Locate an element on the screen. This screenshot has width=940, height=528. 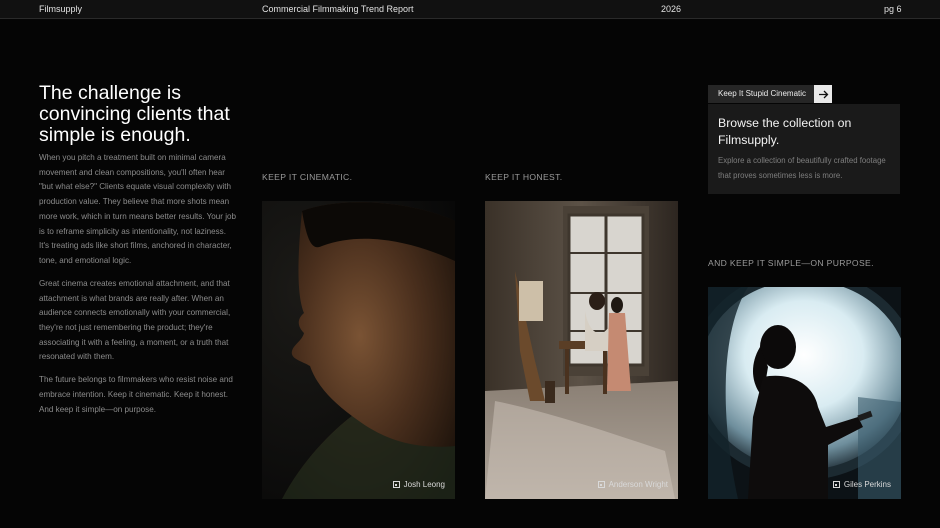
promo-title: Browse the collection on Filmsupply. is located at coordinates (785, 131).